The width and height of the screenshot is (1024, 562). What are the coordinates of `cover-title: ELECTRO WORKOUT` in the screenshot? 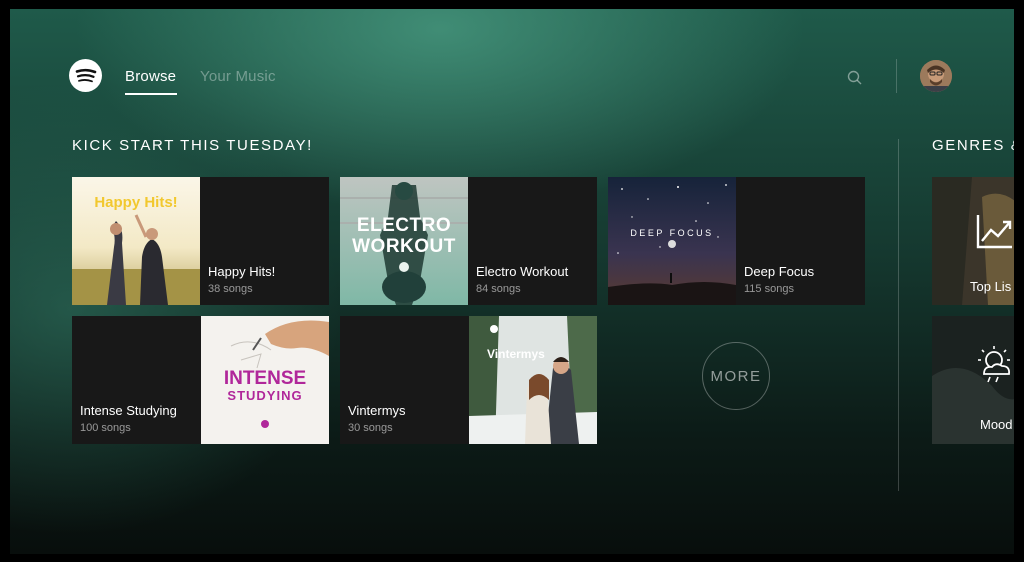 It's located at (404, 236).